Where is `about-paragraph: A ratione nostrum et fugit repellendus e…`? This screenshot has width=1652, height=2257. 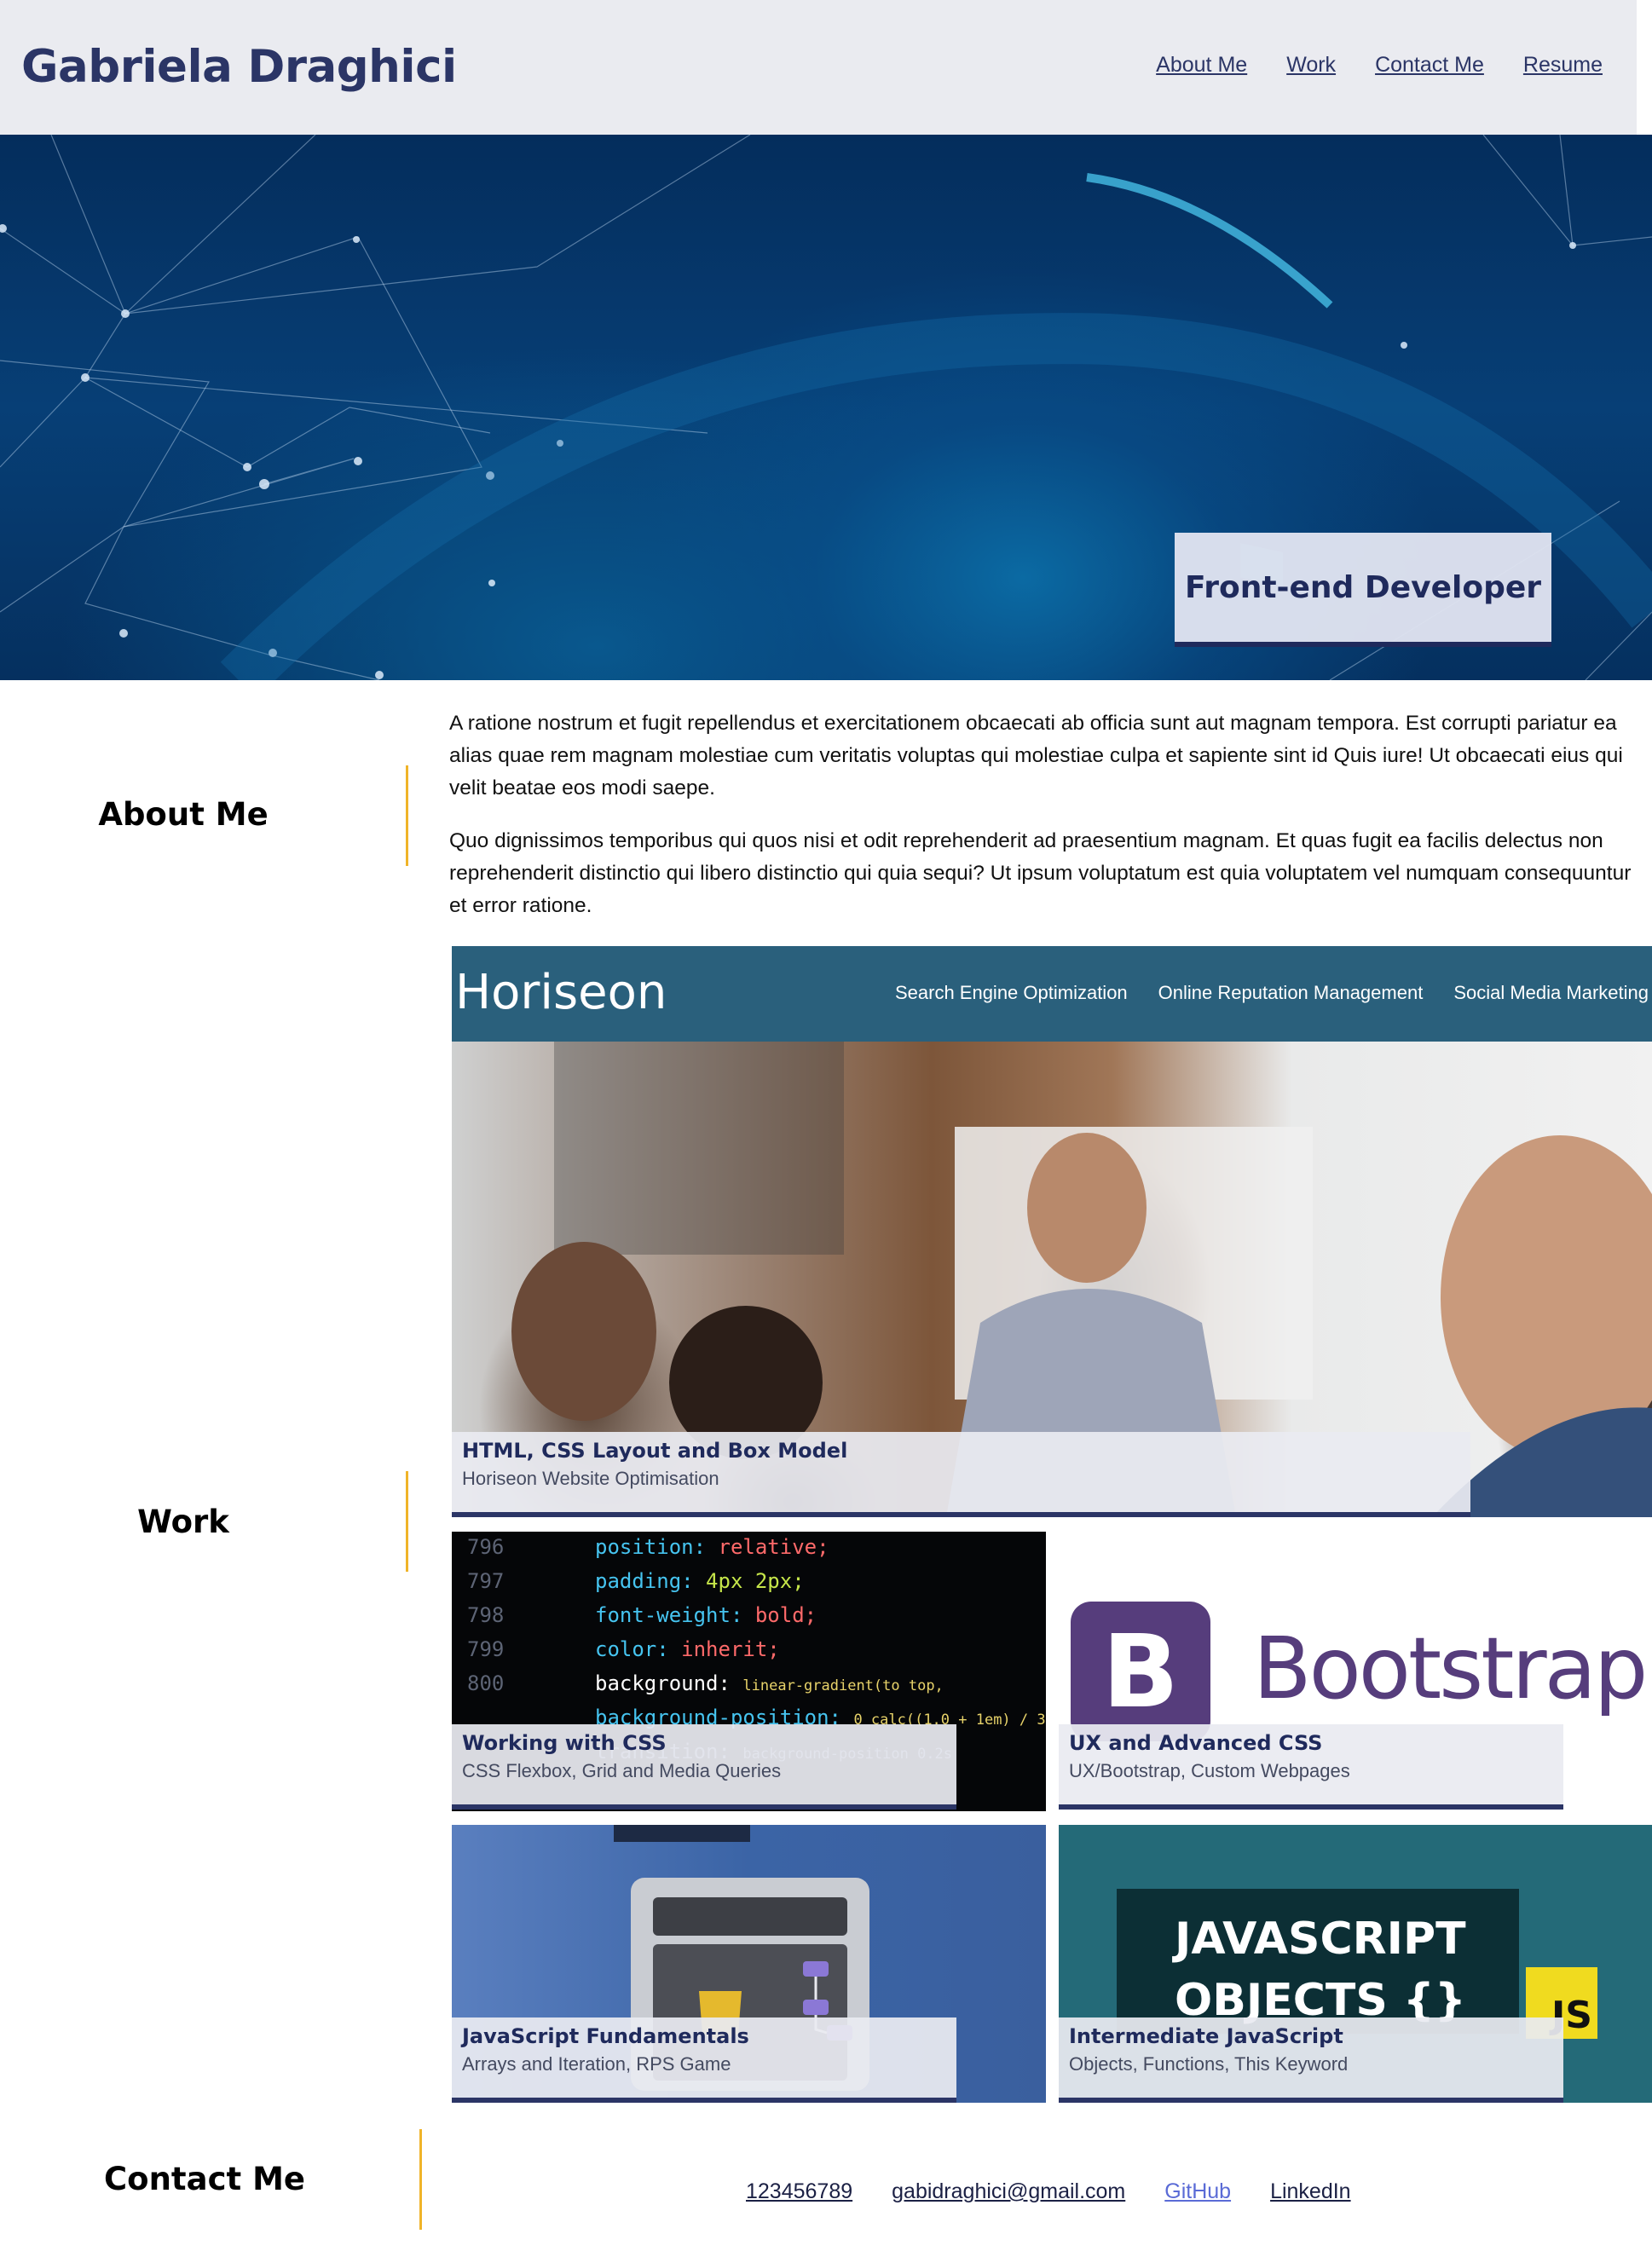
about-paragraph: A ratione nostrum et fugit repellendus e… is located at coordinates (1036, 755).